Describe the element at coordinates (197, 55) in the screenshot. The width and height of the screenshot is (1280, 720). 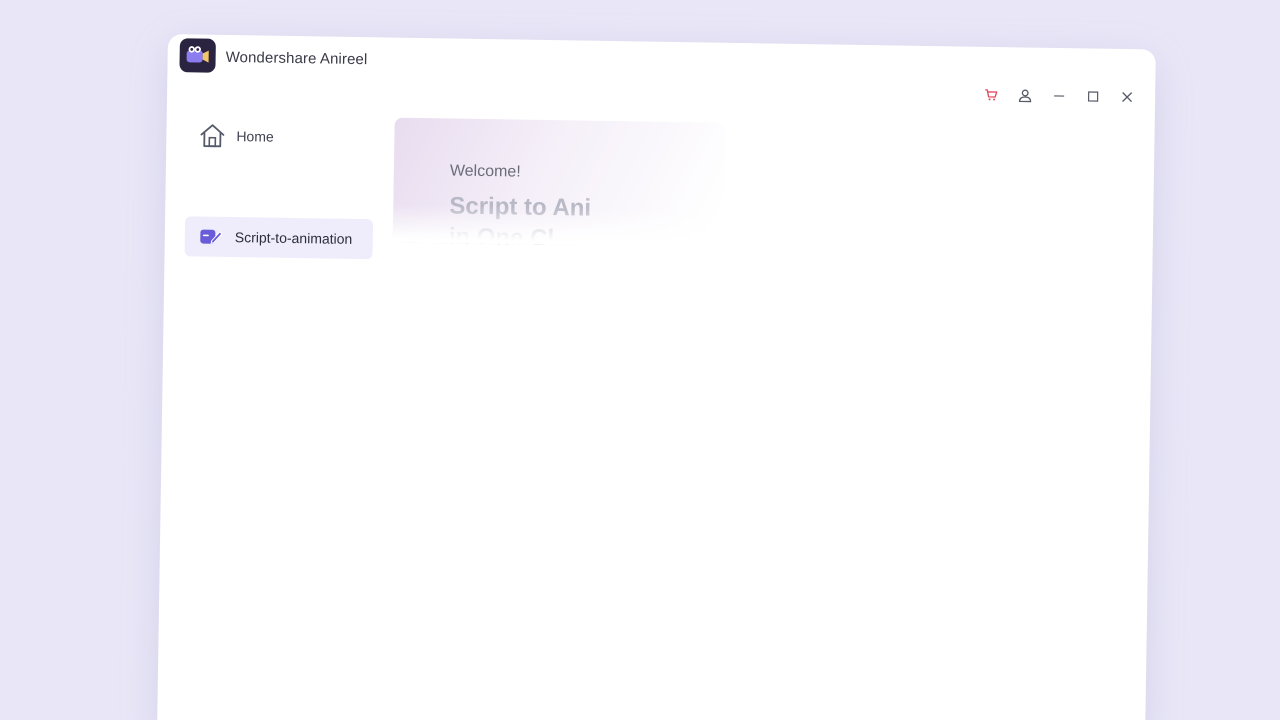
I see `app-logo-icon` at that location.